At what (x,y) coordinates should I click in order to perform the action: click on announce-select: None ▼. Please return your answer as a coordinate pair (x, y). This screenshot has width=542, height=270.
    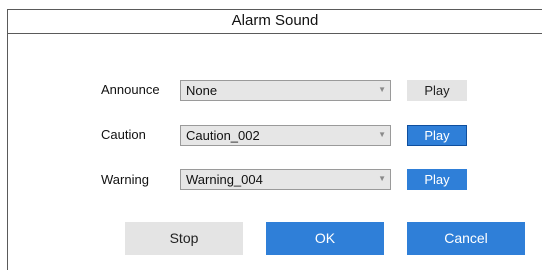
    Looking at the image, I should click on (285, 90).